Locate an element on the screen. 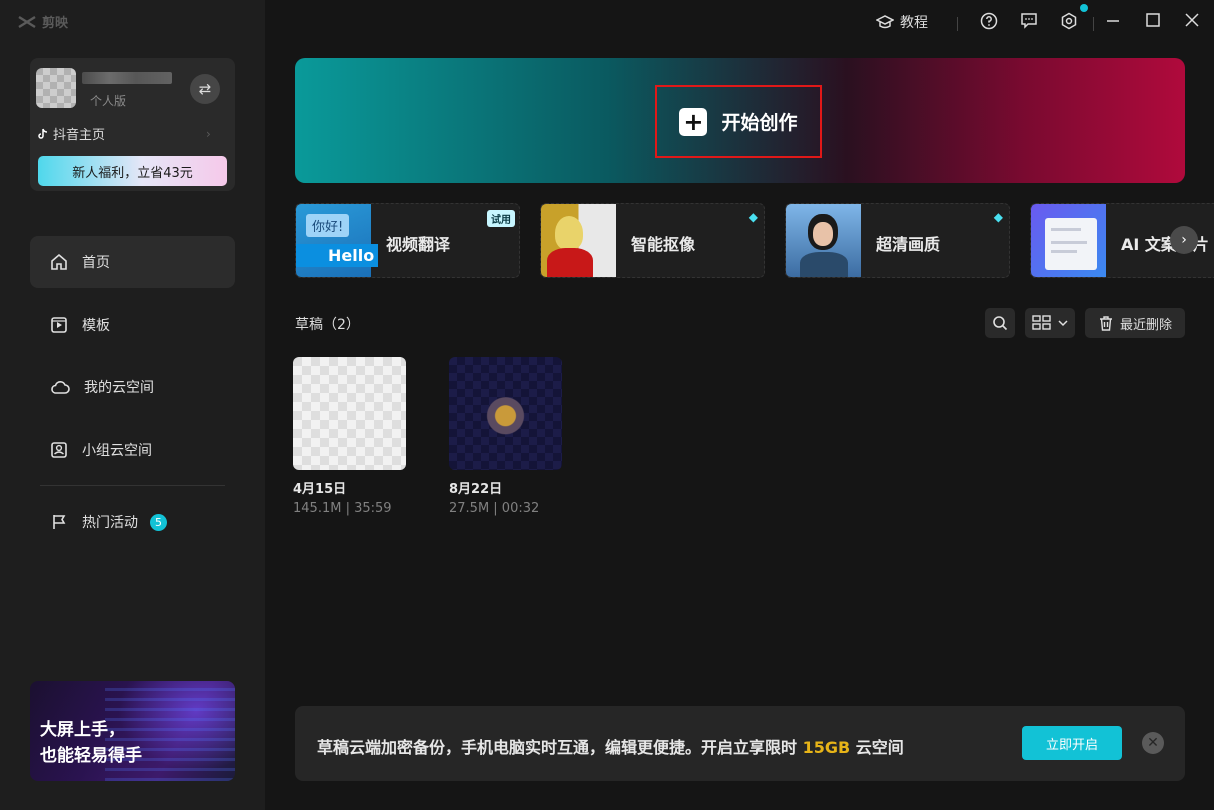  ai-script-thumbnail is located at coordinates (1068, 240).